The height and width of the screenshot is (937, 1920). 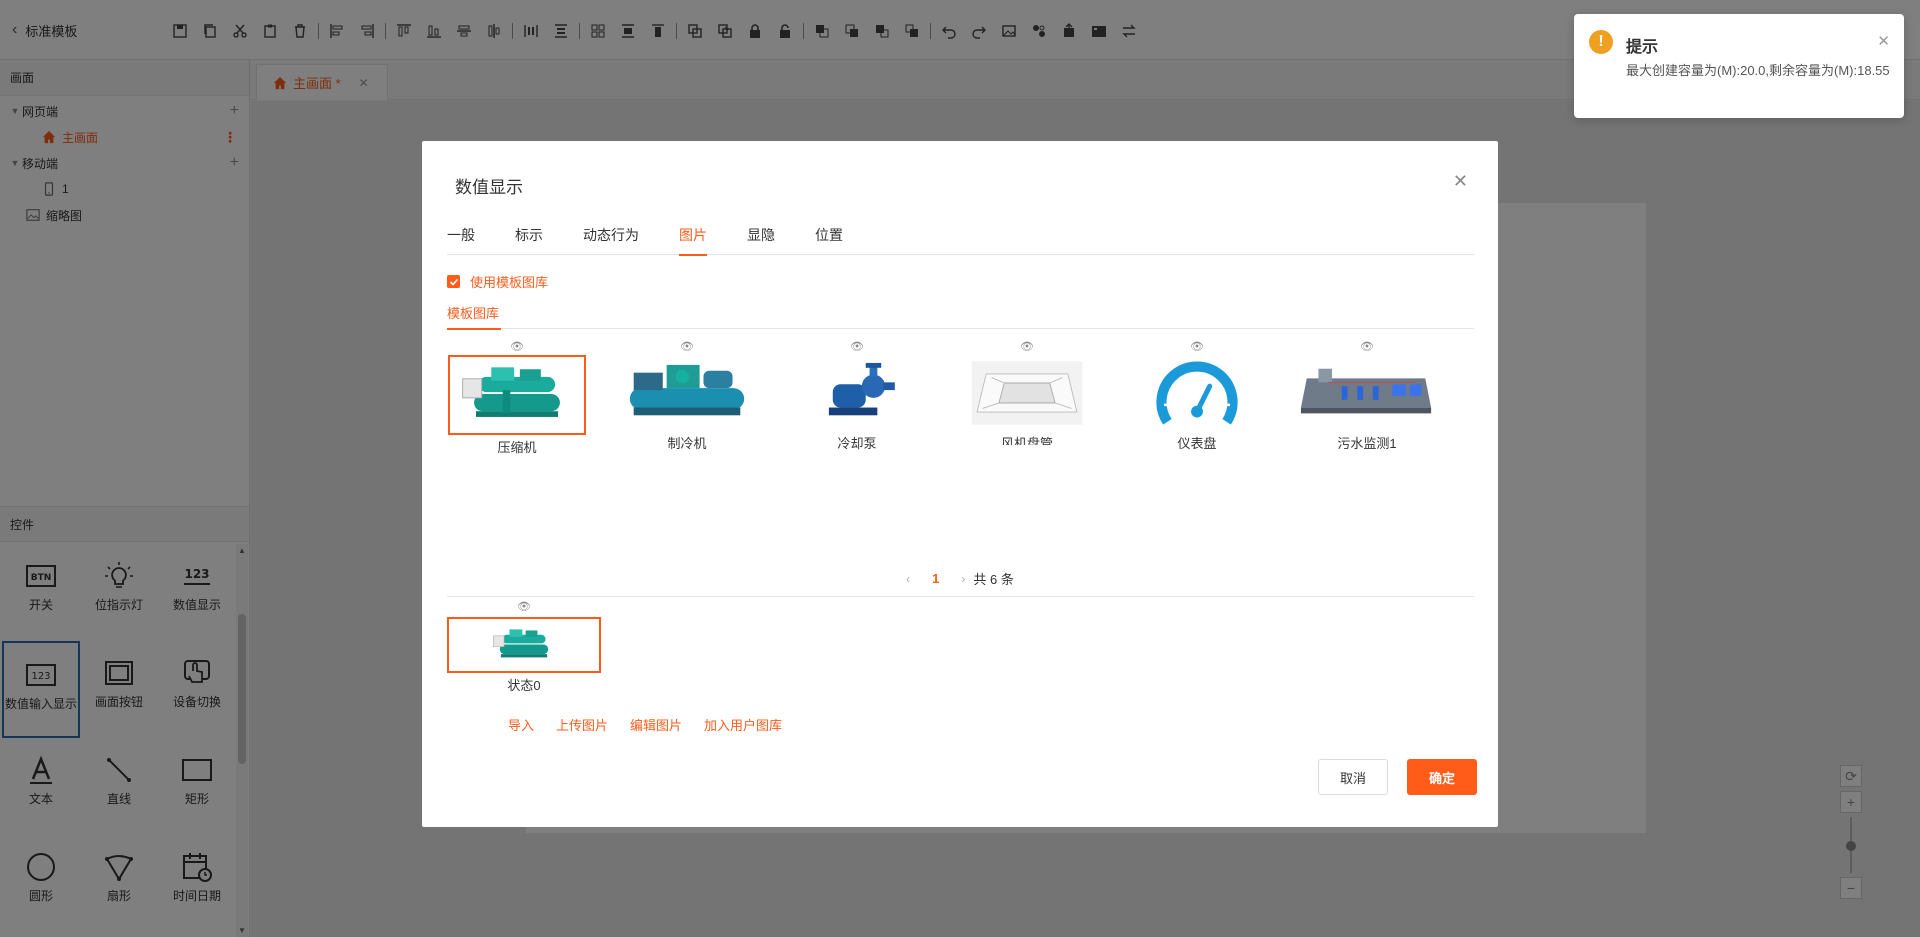 What do you see at coordinates (829, 240) in the screenshot?
I see `tab-position: 位置` at bounding box center [829, 240].